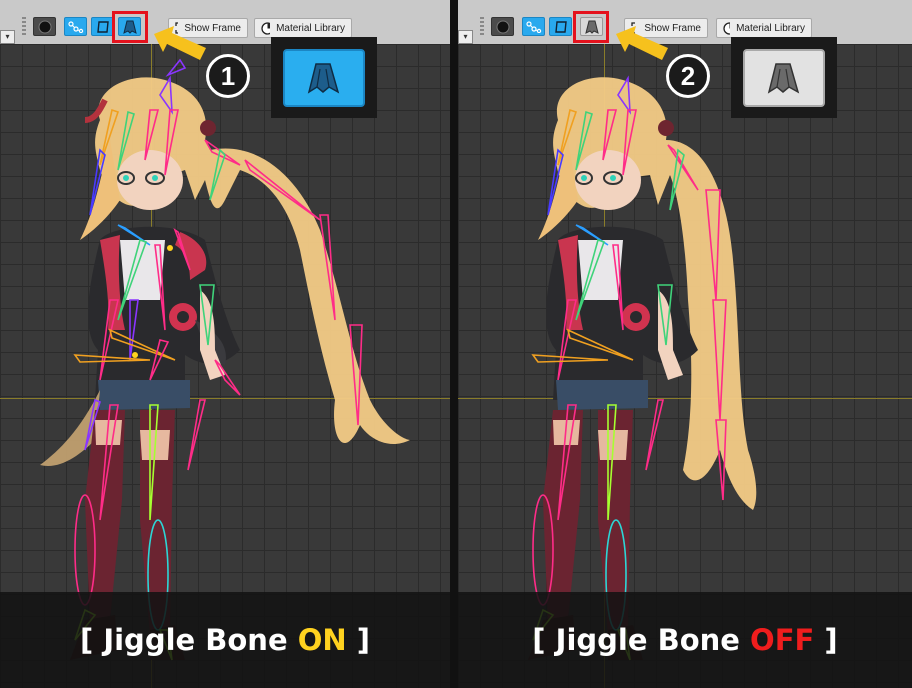  Describe the element at coordinates (782, 640) in the screenshot. I see `caption-state: OFF` at that location.